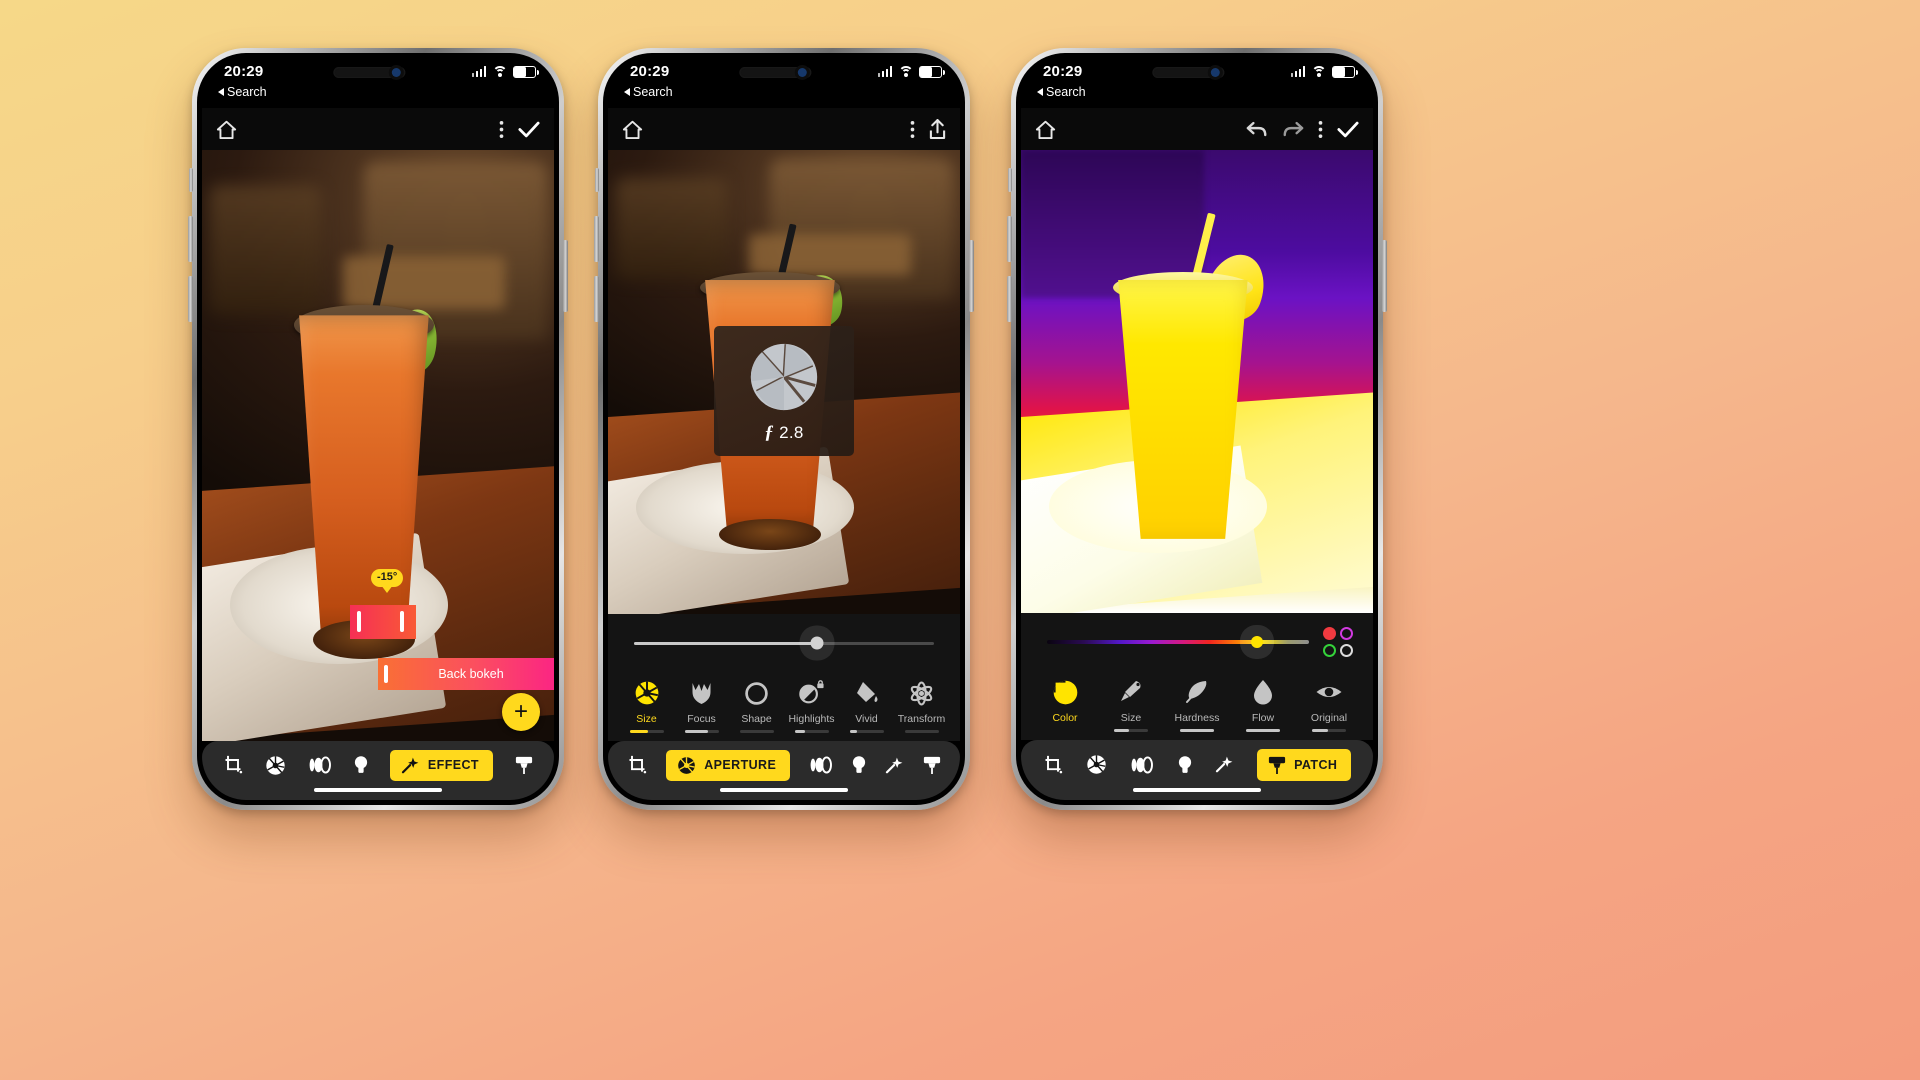 The height and width of the screenshot is (1080, 1920). What do you see at coordinates (1257, 129) in the screenshot?
I see `undo-icon` at bounding box center [1257, 129].